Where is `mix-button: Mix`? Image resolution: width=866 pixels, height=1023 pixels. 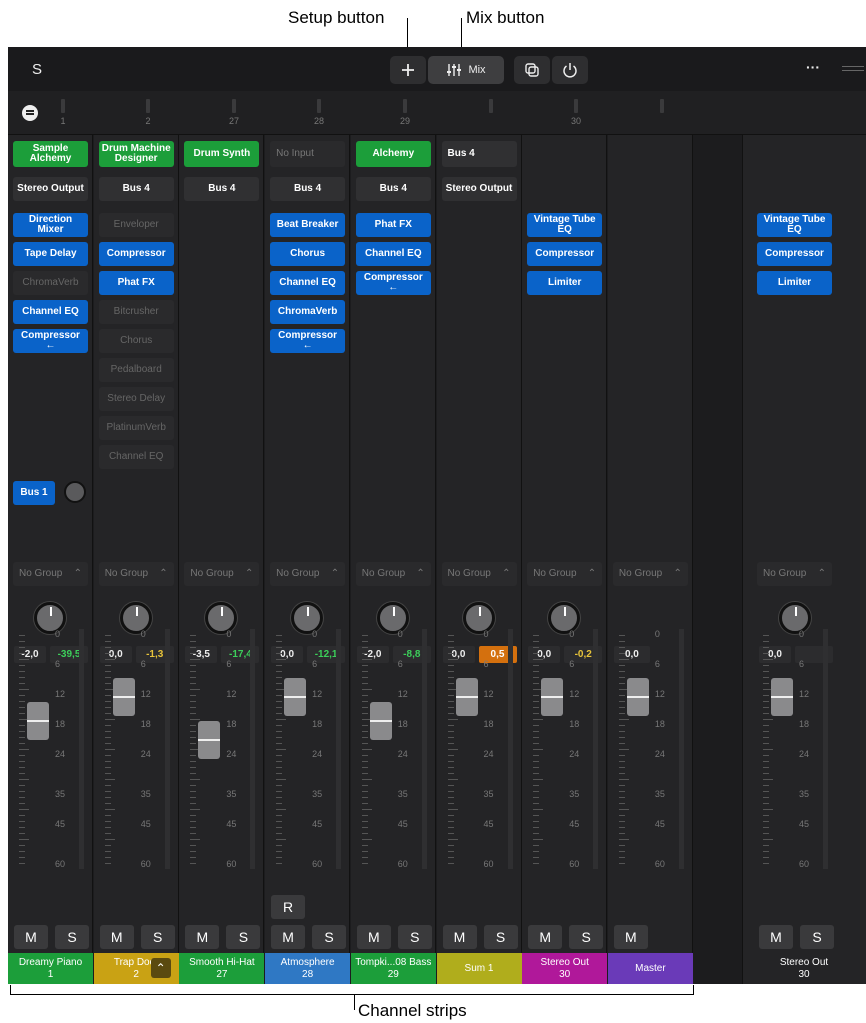 mix-button: Mix is located at coordinates (466, 70).